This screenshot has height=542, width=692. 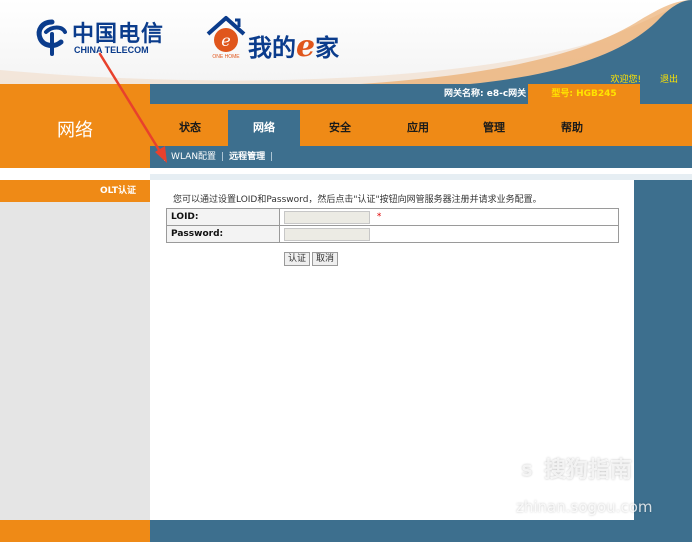 I want to click on user-links: 欢迎您! 退出, so click(x=637, y=78).